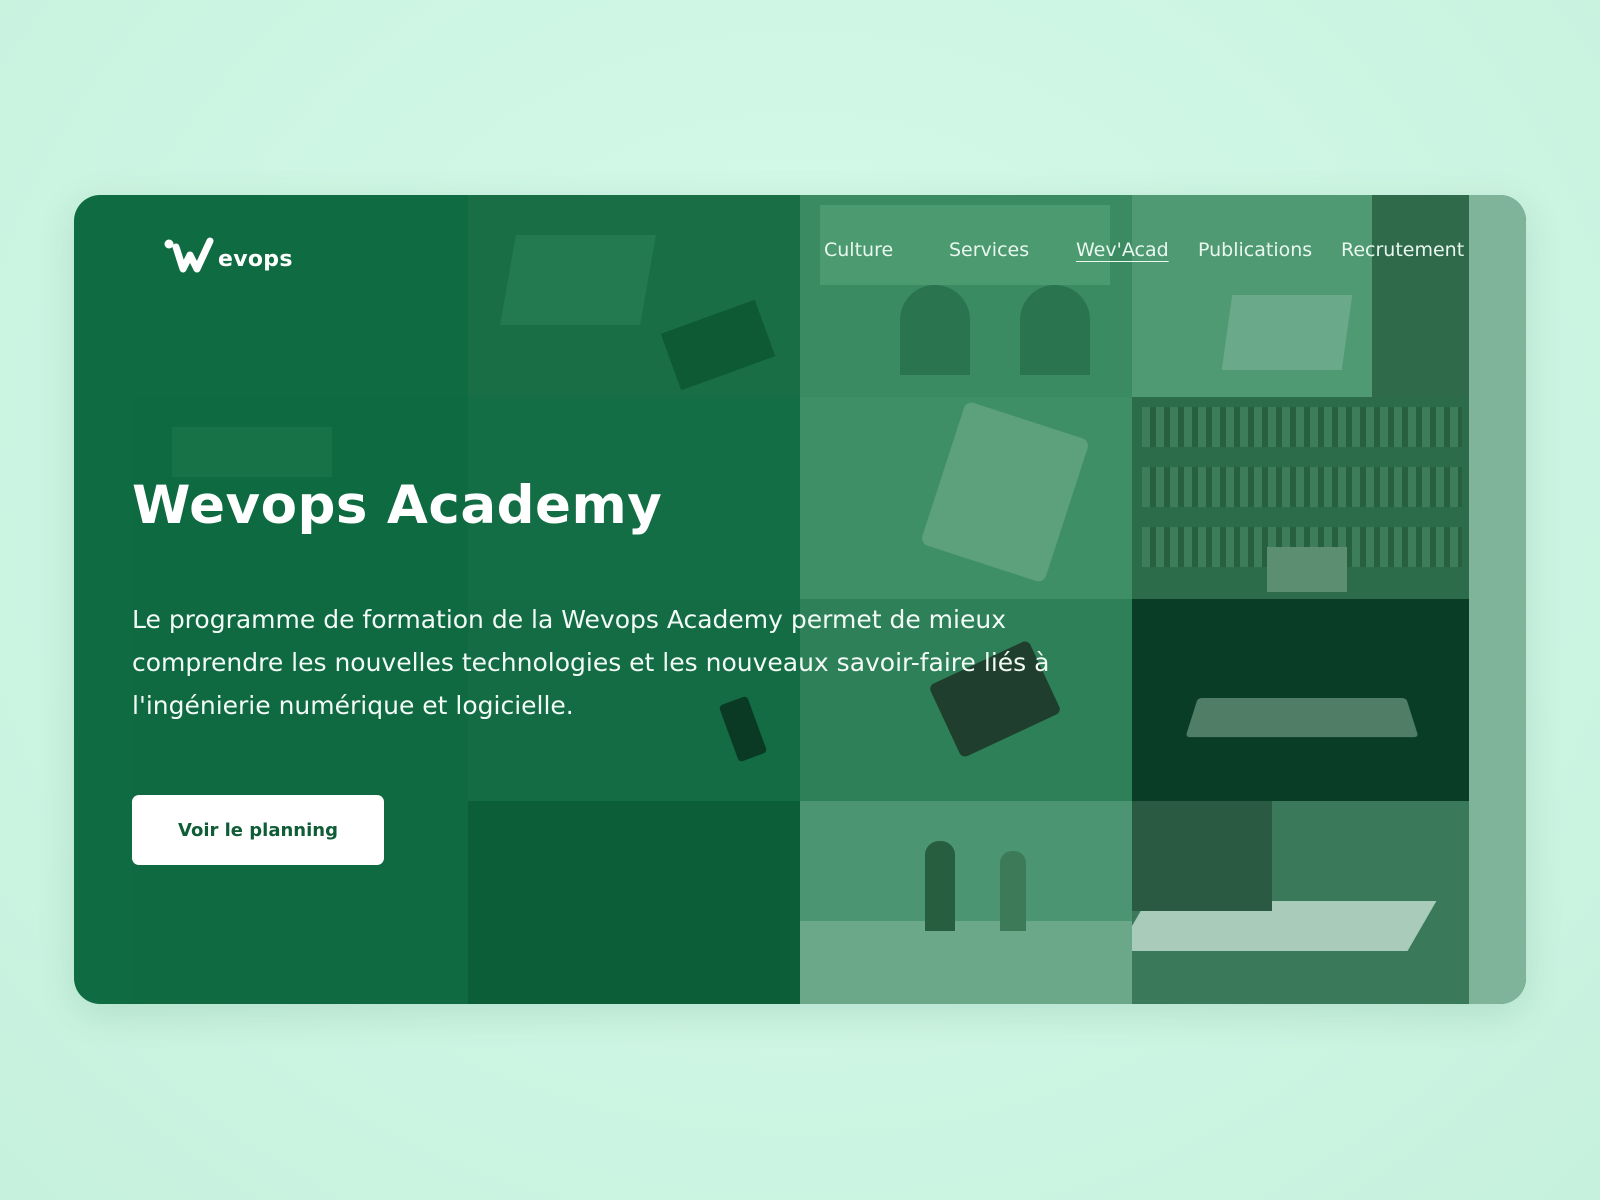  I want to click on wevops-w-logo-icon, so click(189, 255).